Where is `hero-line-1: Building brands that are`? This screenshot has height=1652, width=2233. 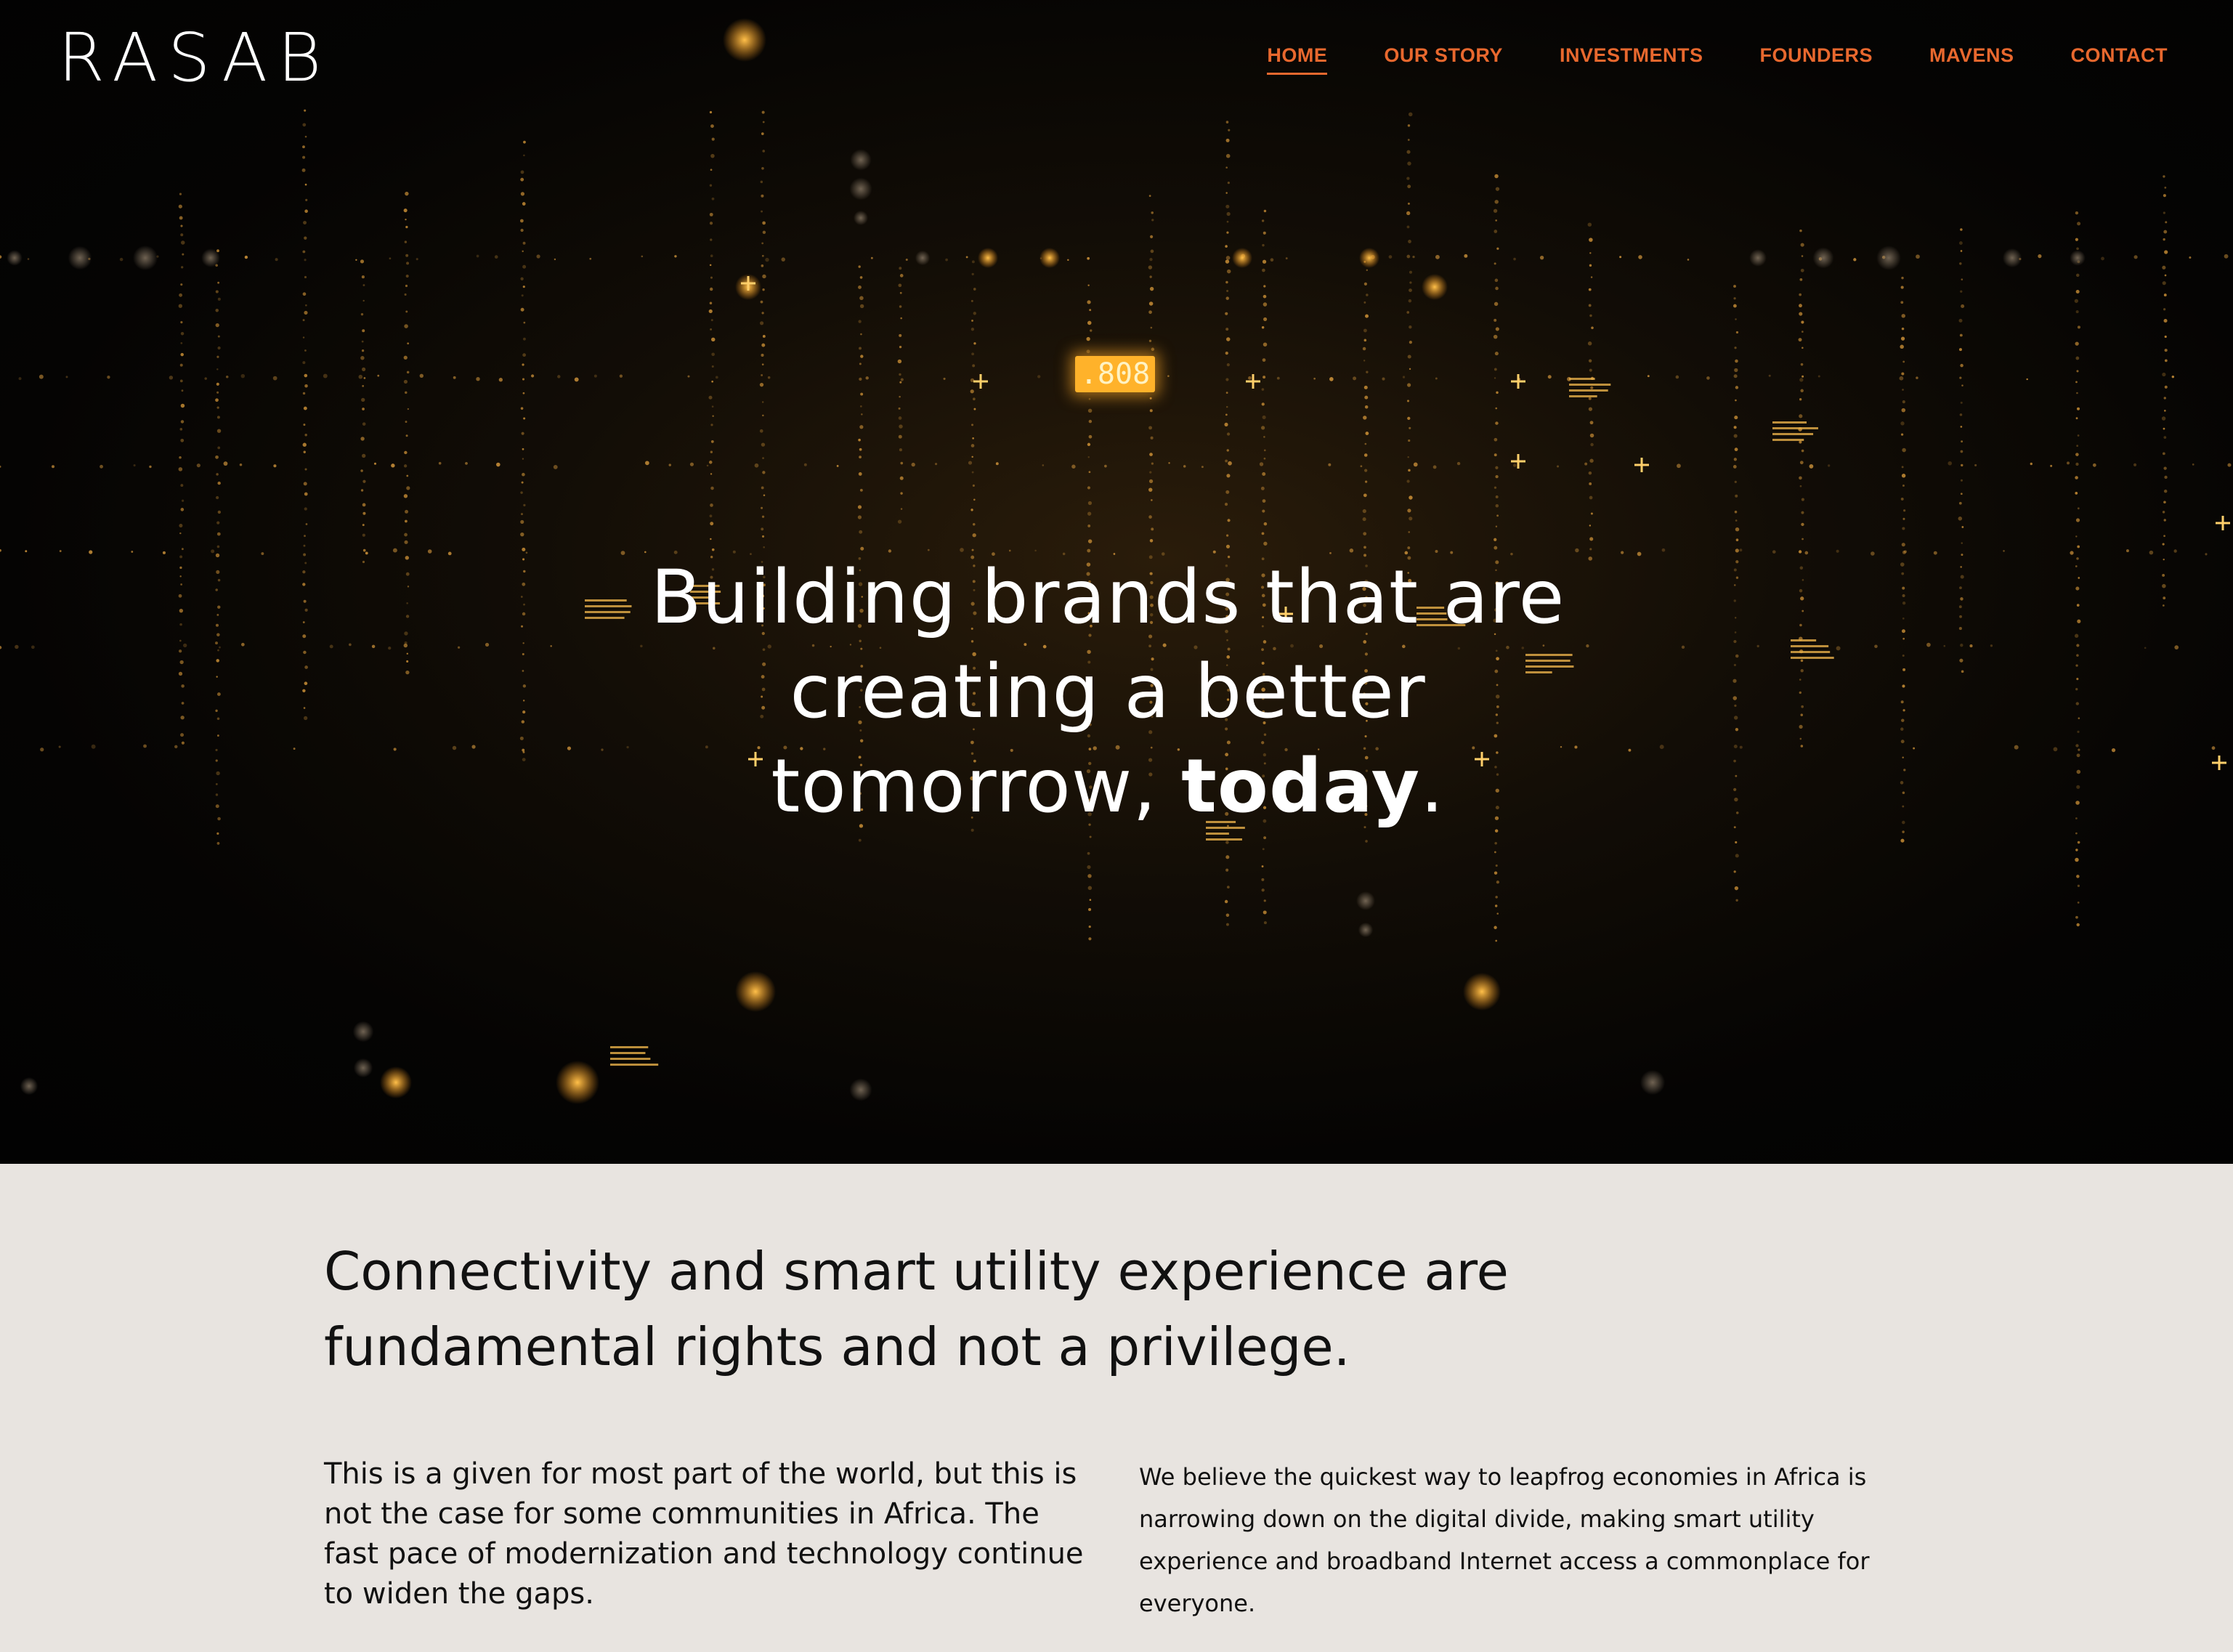 hero-line-1: Building brands that are is located at coordinates (1107, 597).